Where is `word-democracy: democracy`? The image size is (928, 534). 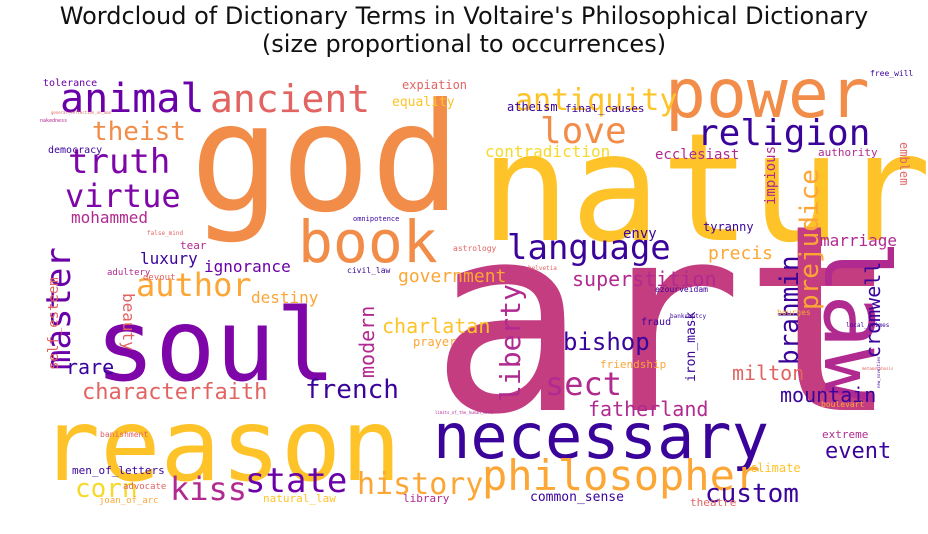
word-democracy: democracy is located at coordinates (75, 150).